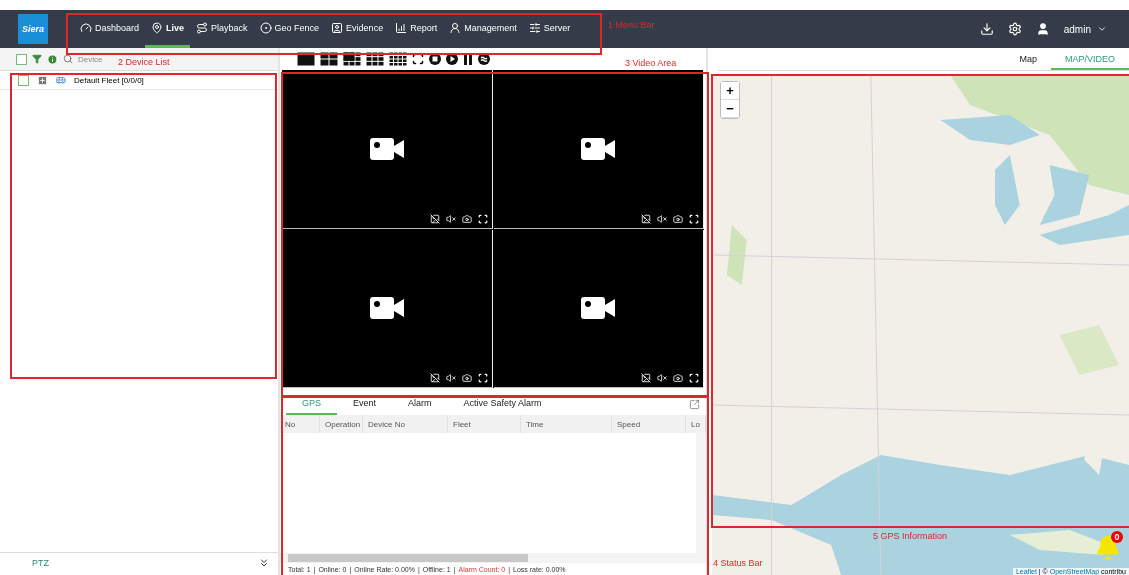  Describe the element at coordinates (631, 25) in the screenshot. I see `annotation-label: 1 Menu Bar` at that location.